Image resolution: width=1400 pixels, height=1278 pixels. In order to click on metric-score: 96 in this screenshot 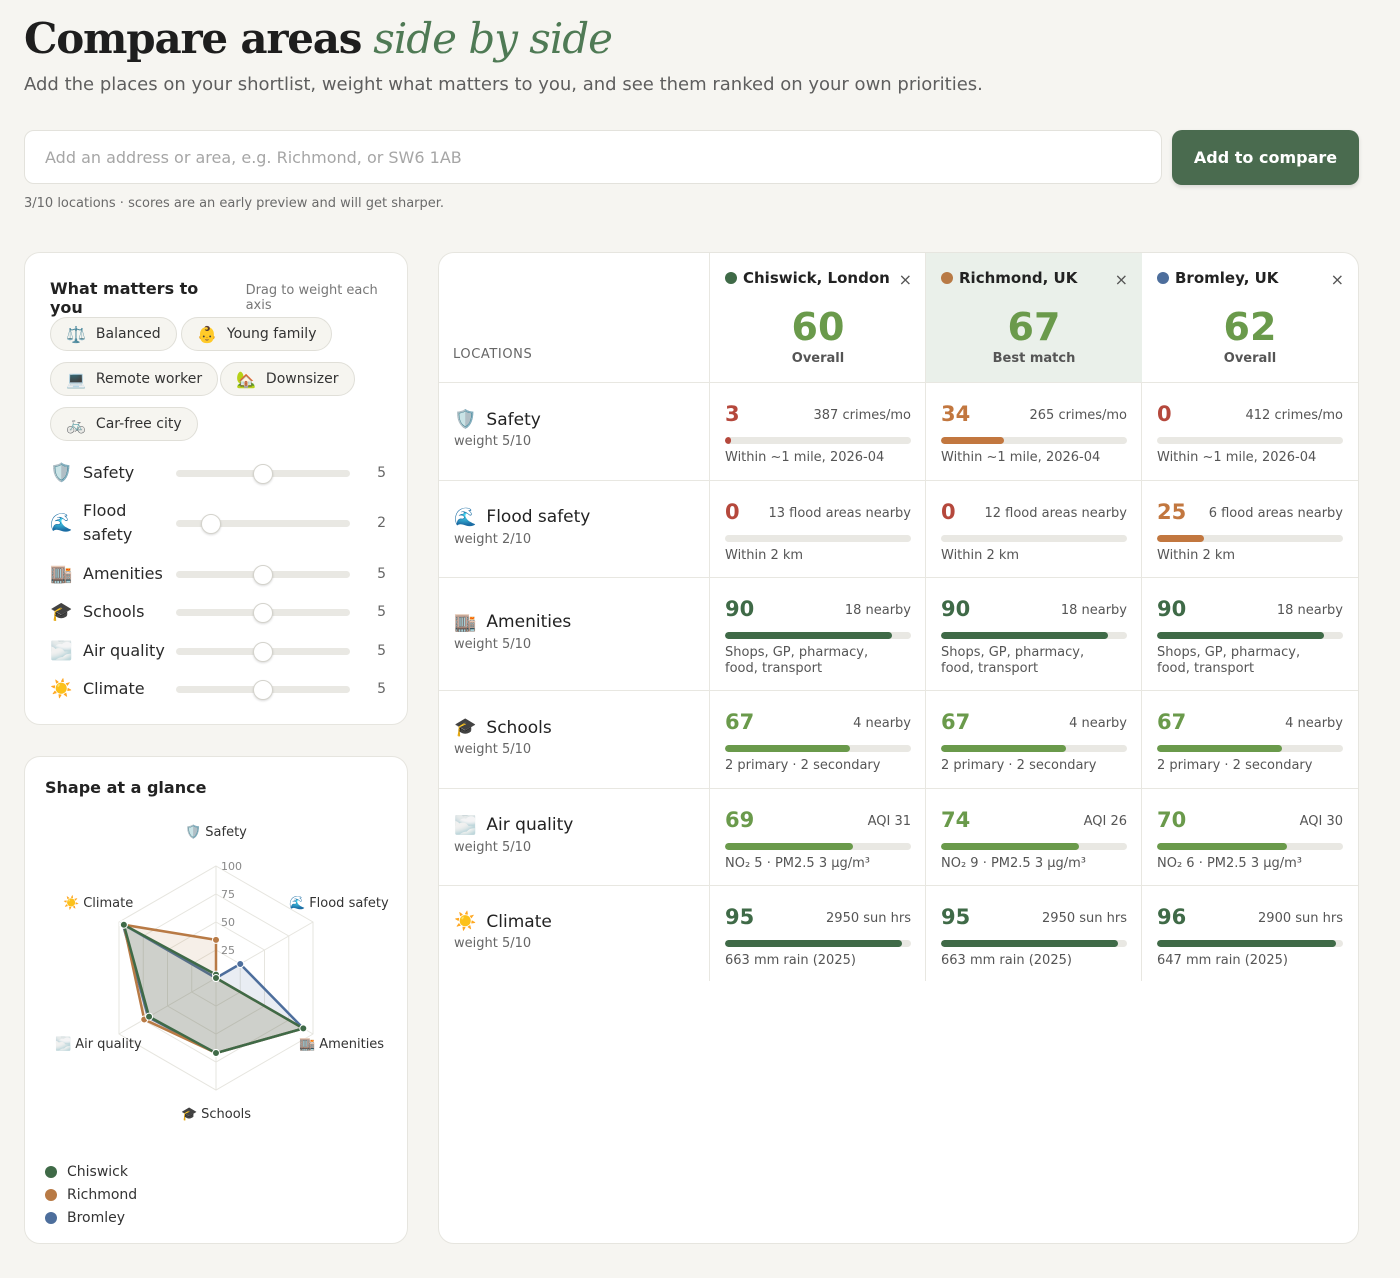, I will do `click(1172, 917)`.